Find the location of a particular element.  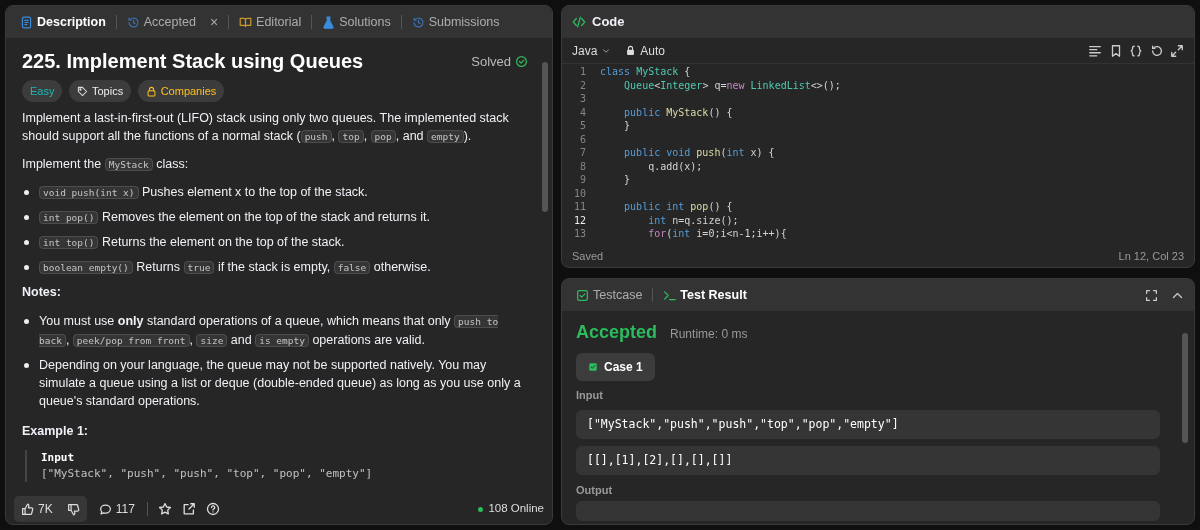

example-label: Input is located at coordinates (58, 458).